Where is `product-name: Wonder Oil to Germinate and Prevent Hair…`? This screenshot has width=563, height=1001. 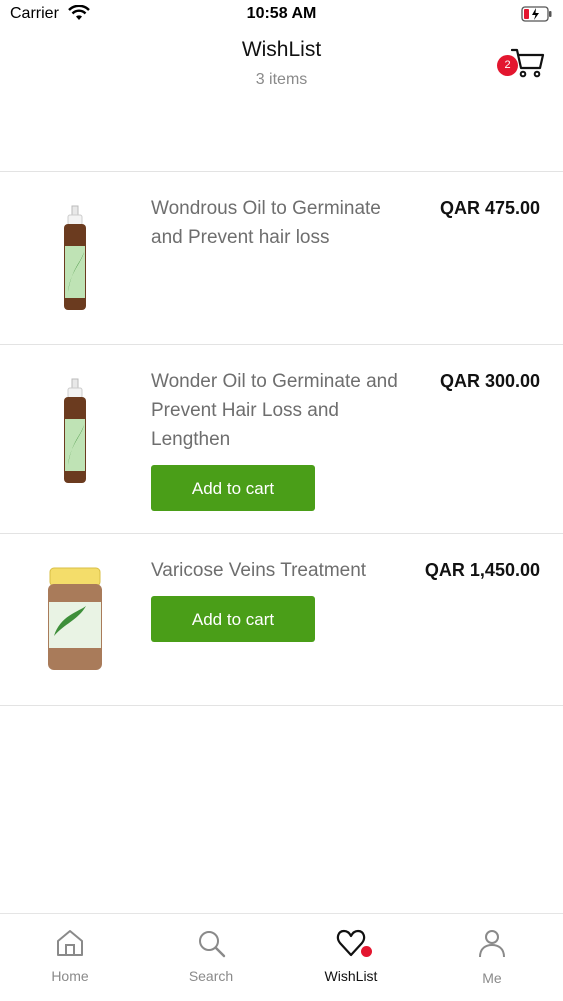
product-name: Wonder Oil to Germinate and Prevent Hair… is located at coordinates (283, 410).